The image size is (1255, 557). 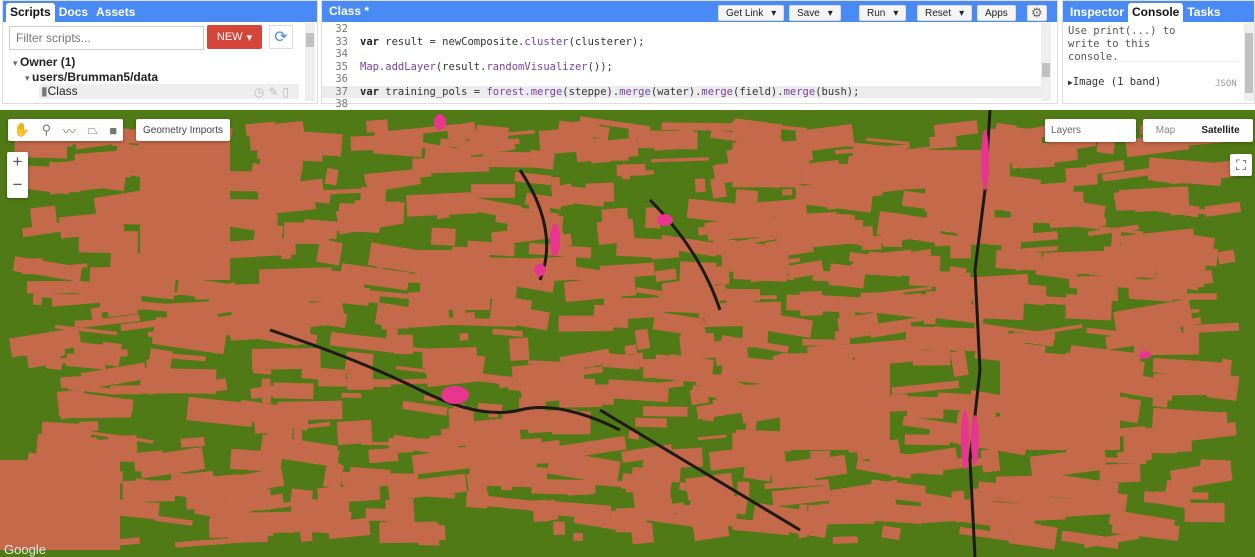 I want to click on code-line: 32, so click(x=682, y=29).